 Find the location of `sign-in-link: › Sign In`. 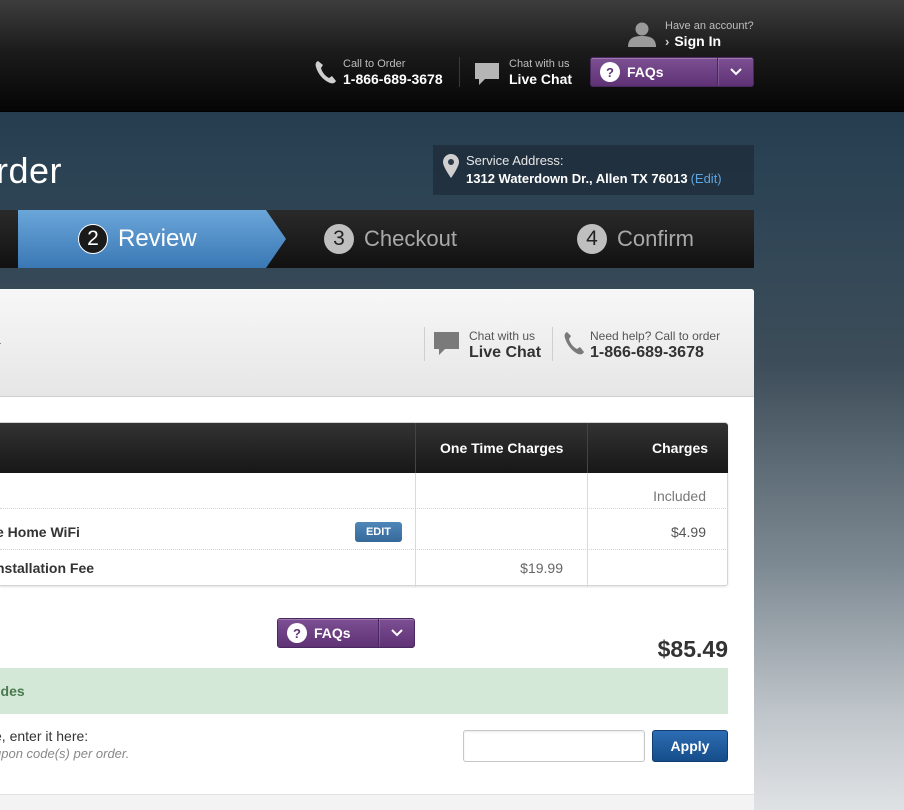

sign-in-link: › Sign In is located at coordinates (693, 41).